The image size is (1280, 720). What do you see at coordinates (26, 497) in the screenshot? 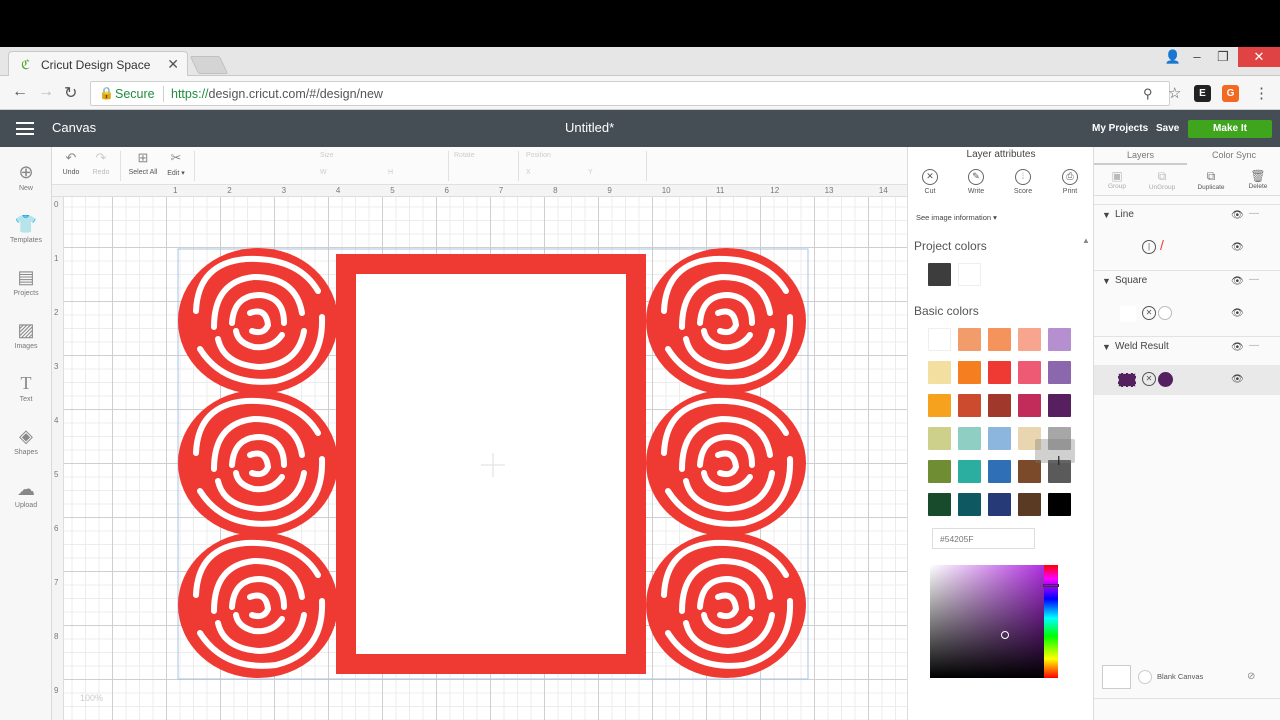
I see `sidebar-item-upload: ☁ Upload` at bounding box center [26, 497].